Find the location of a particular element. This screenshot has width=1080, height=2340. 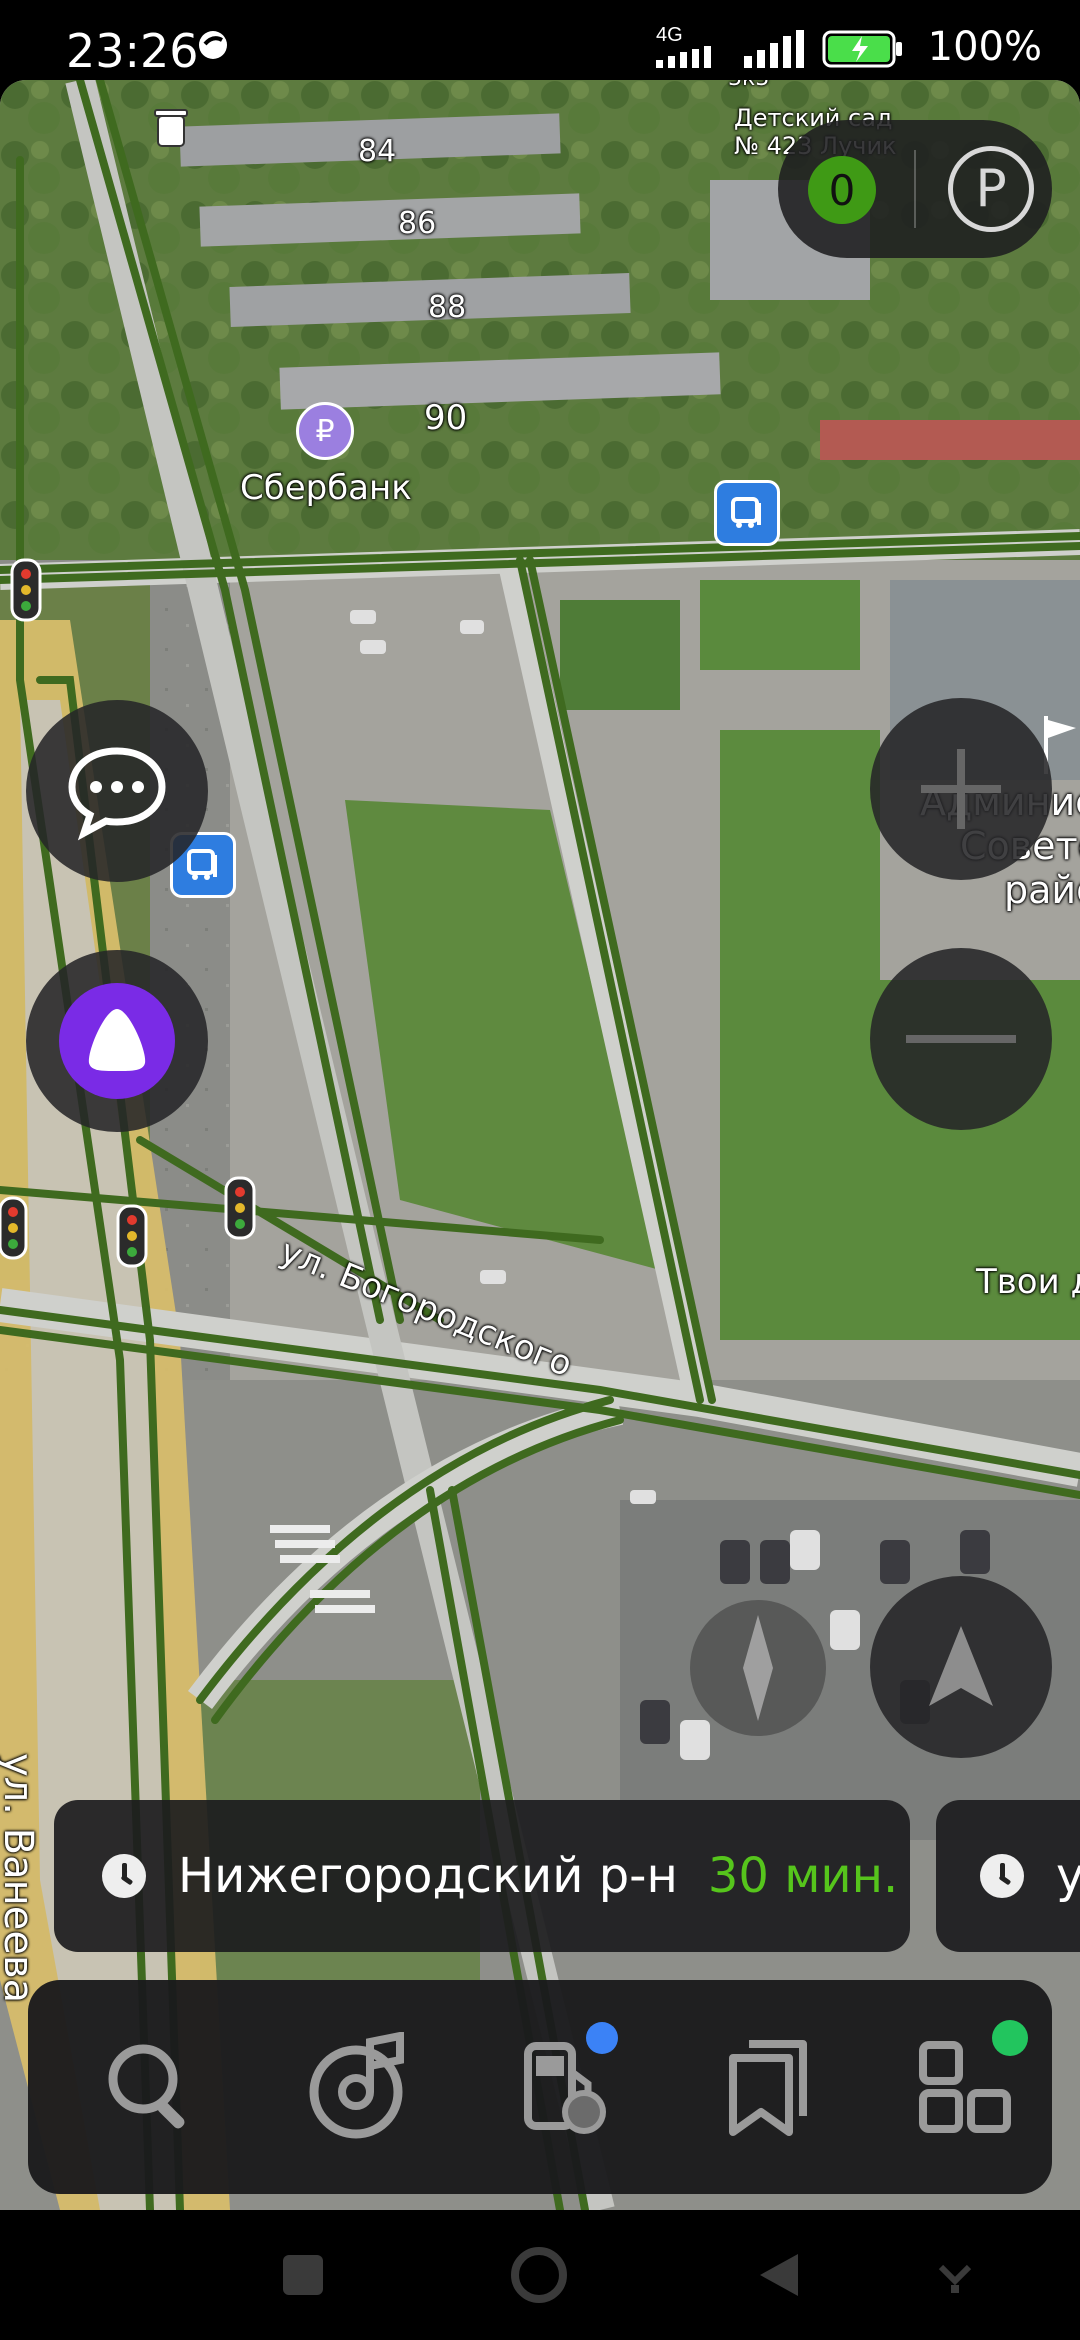

back-button is located at coordinates (779, 2275).